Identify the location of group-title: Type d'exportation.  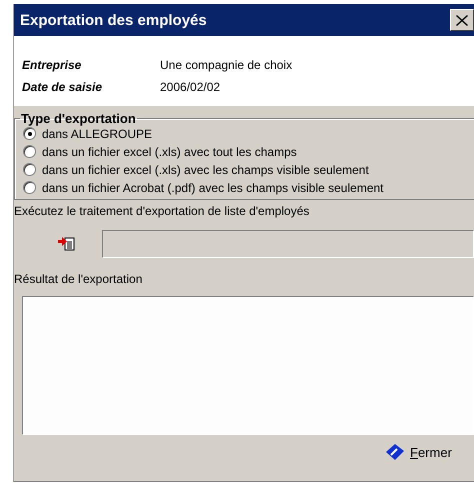
(78, 118).